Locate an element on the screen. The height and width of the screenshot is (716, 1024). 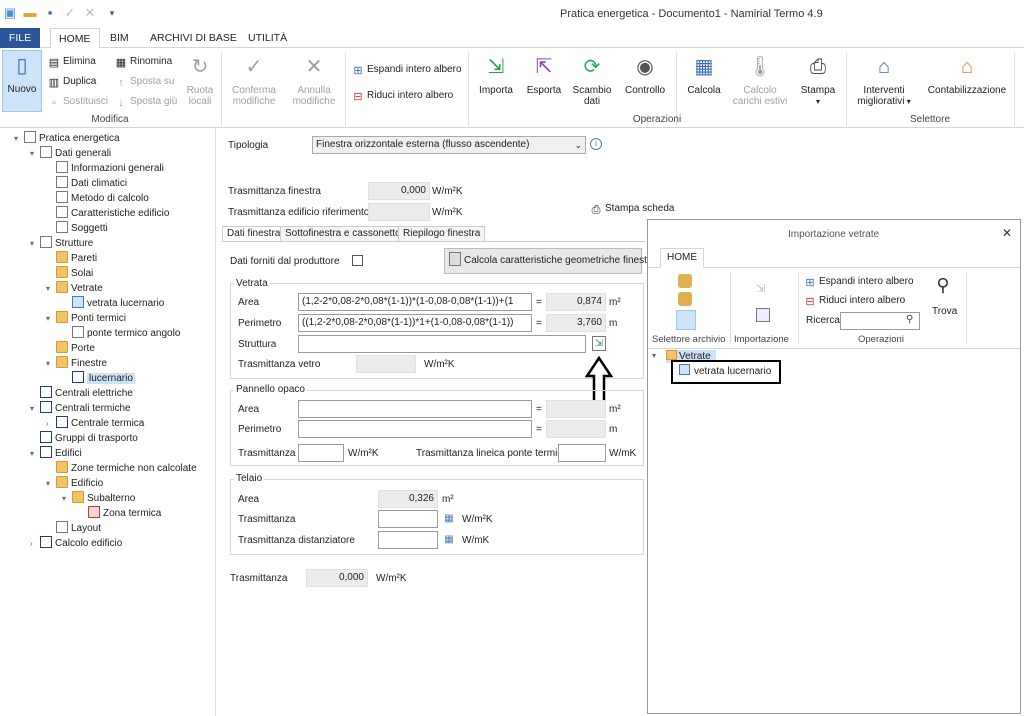
rinomina-button: ▦ Rinomina is located at coordinates (143, 62).